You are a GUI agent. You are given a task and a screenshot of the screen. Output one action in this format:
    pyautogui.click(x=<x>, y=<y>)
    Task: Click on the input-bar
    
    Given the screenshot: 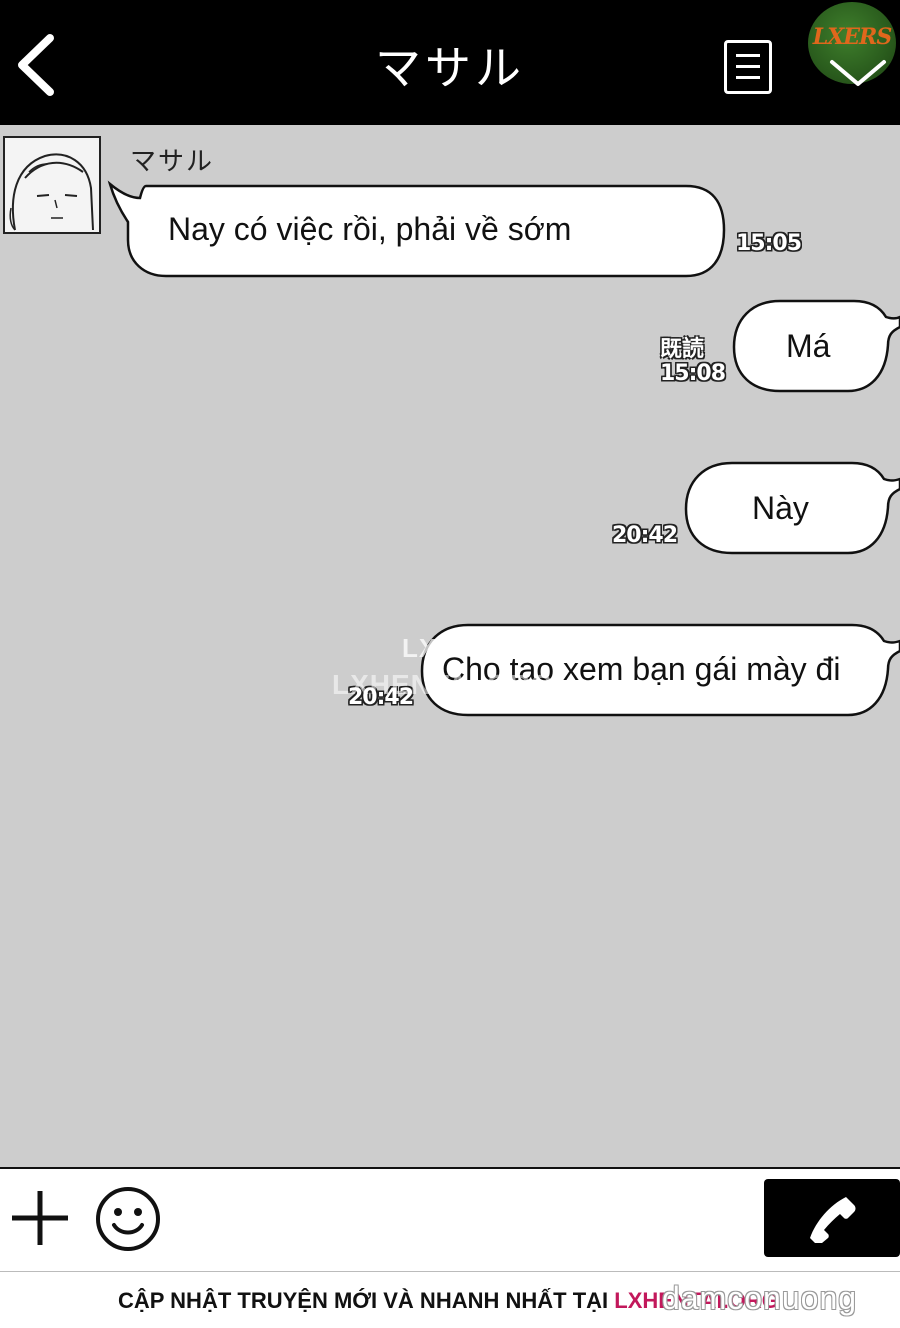 What is the action you would take?
    pyautogui.click(x=450, y=1219)
    